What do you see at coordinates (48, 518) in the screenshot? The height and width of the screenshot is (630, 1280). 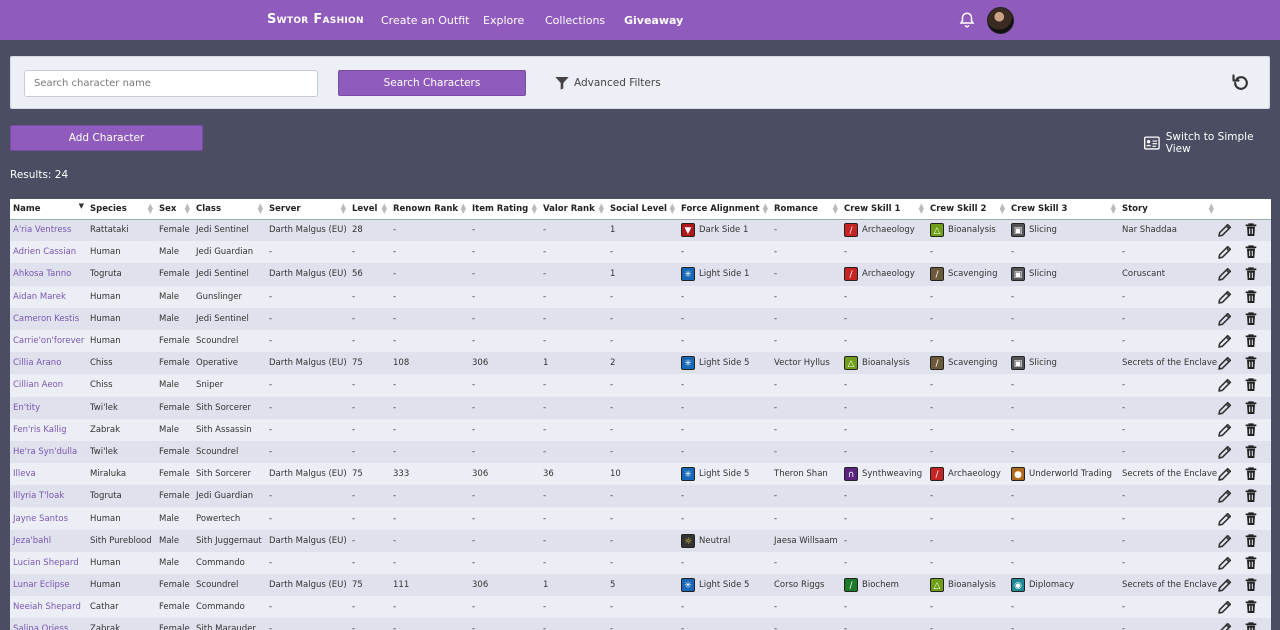 I see `character-name-link: Jayne Santos` at bounding box center [48, 518].